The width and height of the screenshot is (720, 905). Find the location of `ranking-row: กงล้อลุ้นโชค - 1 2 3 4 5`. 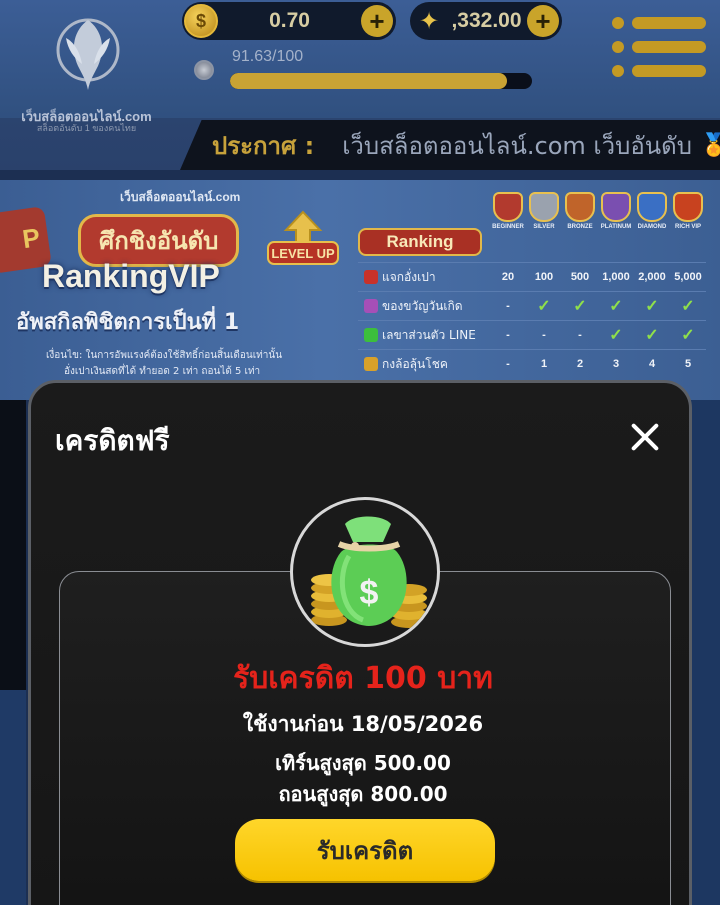

ranking-row: กงล้อลุ้นโชค - 1 2 3 4 5 is located at coordinates (532, 363).